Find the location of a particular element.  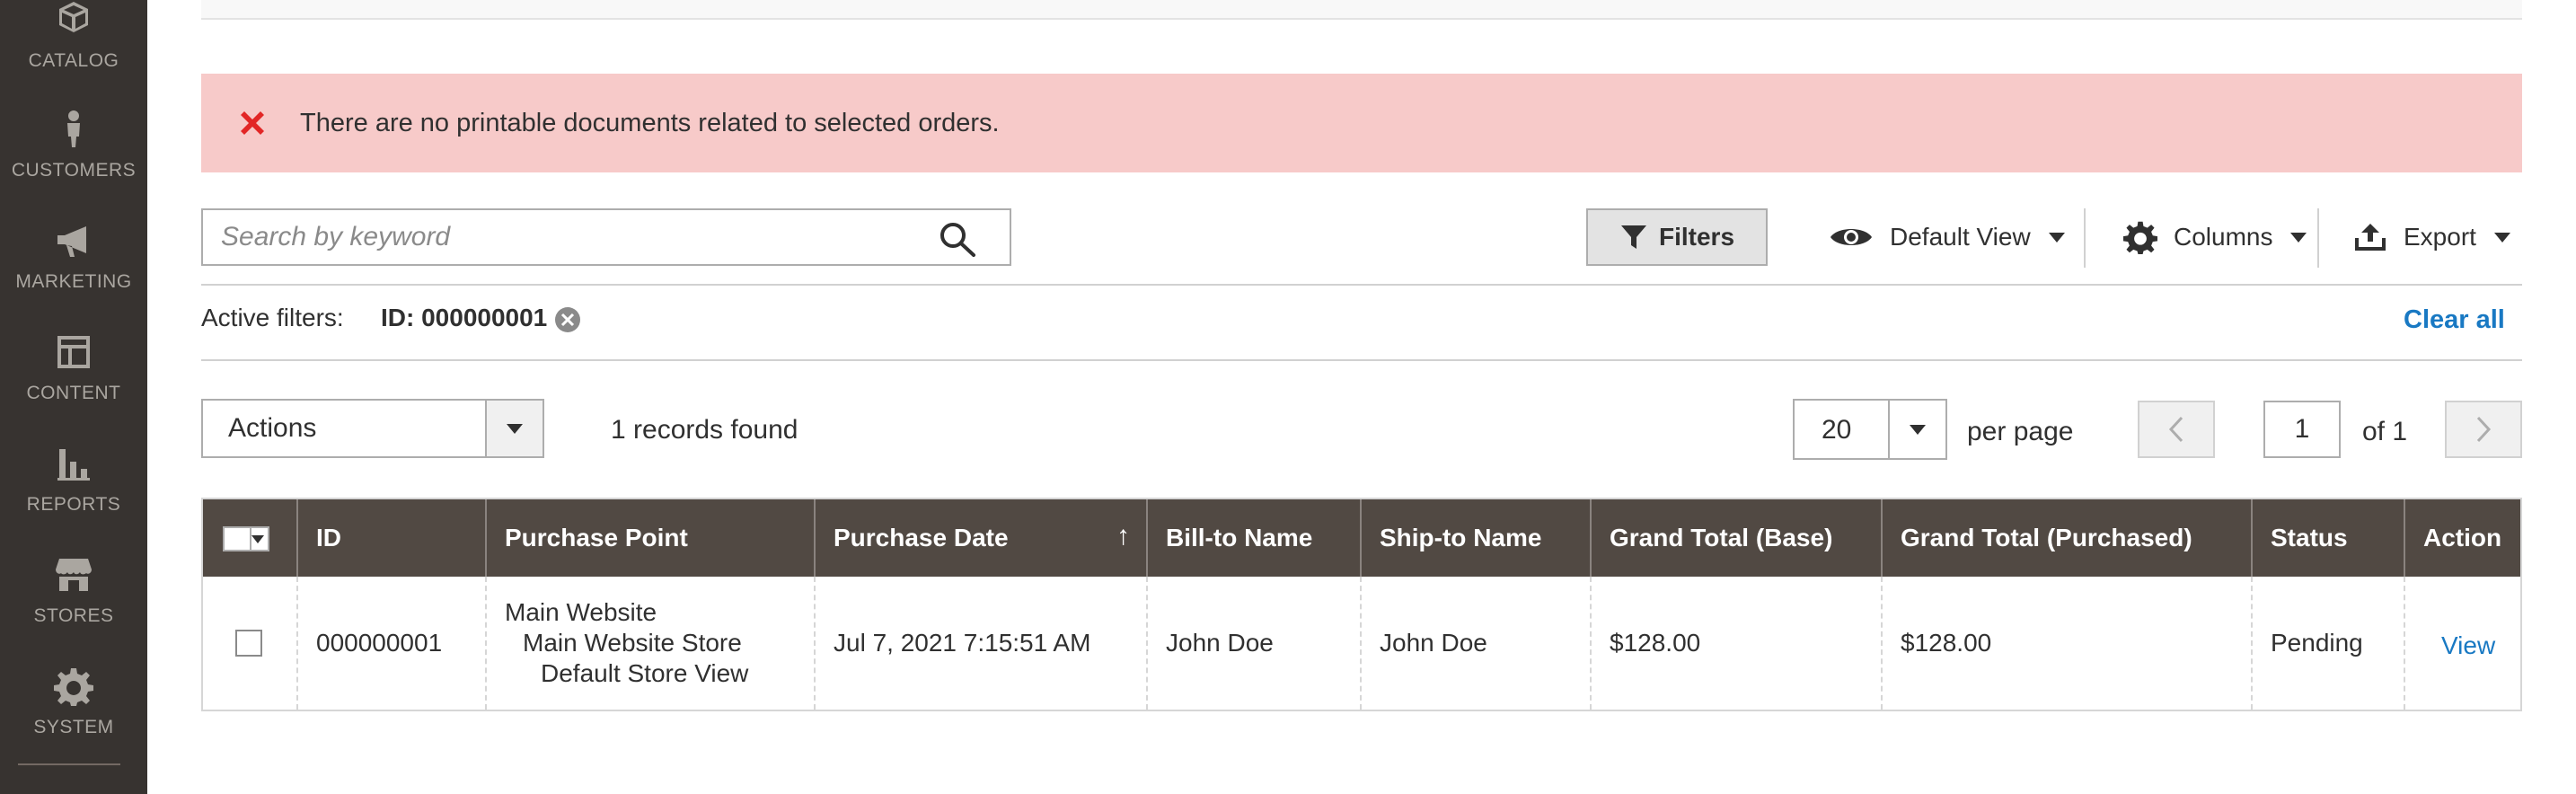

cell-ship-to-name: John Doe is located at coordinates (1477, 643).